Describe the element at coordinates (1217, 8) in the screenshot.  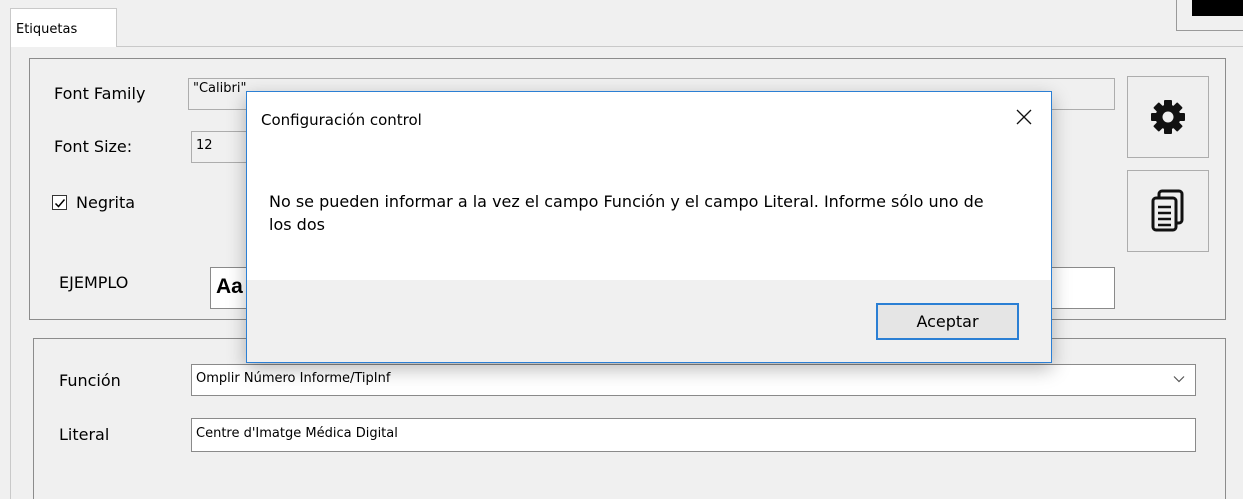
I see `window-corner-bar` at that location.